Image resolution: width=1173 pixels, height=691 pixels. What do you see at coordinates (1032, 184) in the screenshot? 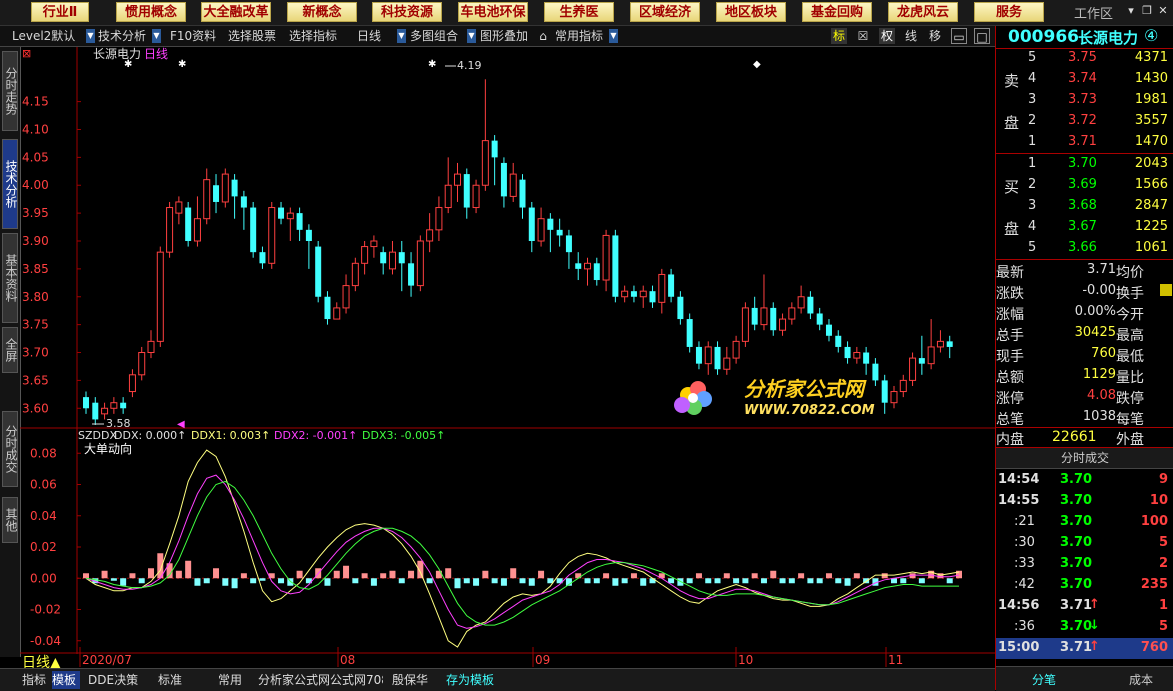
I see `level-number: 2` at bounding box center [1032, 184].